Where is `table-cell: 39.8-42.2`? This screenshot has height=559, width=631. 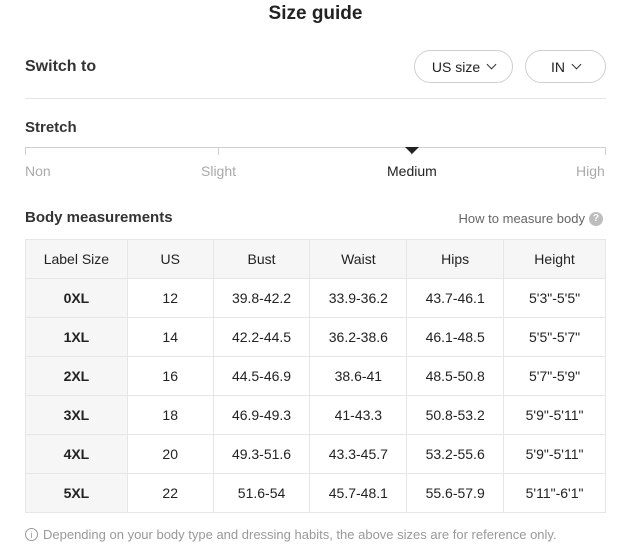
table-cell: 39.8-42.2 is located at coordinates (261, 298).